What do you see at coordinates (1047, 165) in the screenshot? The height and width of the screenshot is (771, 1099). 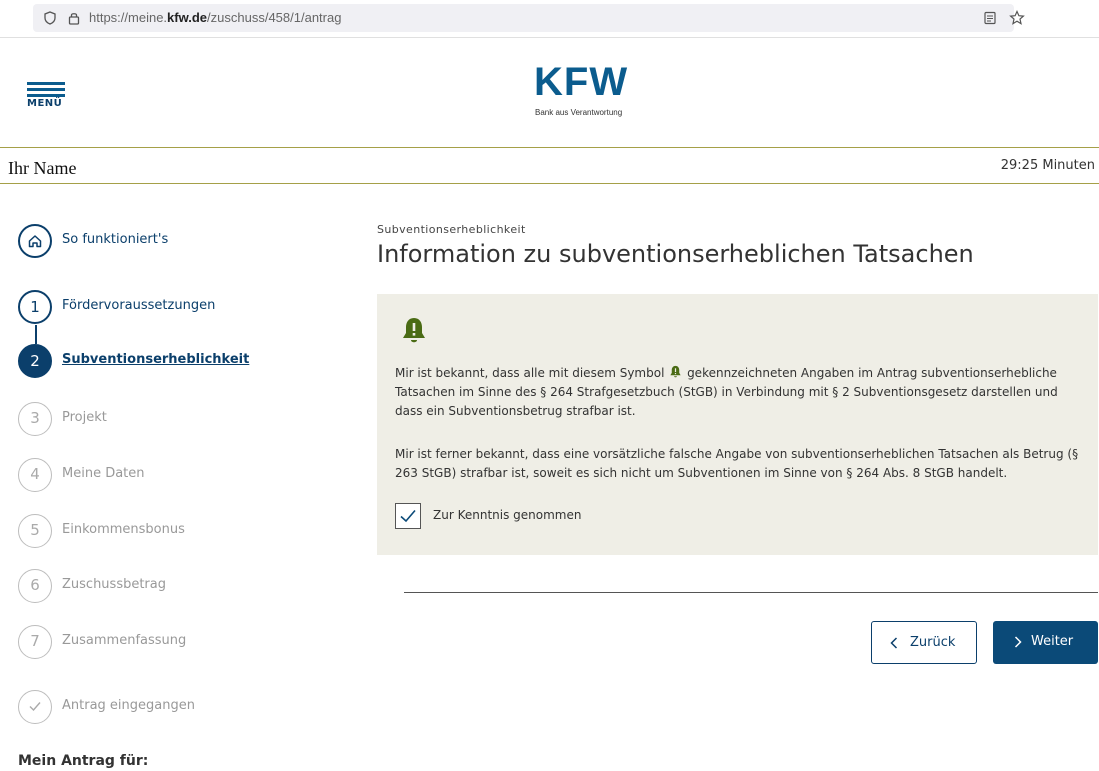 I see `session-timer: 29:25 Minuten` at bounding box center [1047, 165].